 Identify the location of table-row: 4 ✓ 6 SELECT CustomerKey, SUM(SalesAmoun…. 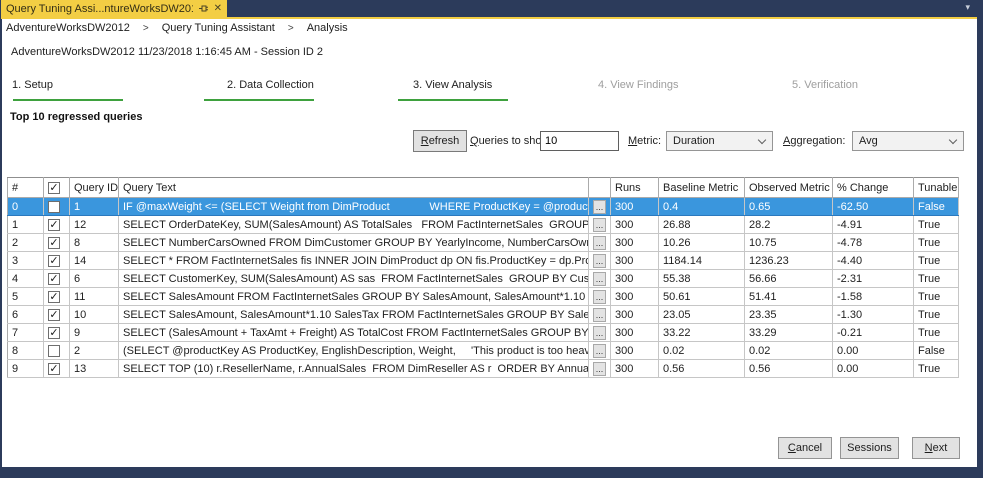
(483, 278).